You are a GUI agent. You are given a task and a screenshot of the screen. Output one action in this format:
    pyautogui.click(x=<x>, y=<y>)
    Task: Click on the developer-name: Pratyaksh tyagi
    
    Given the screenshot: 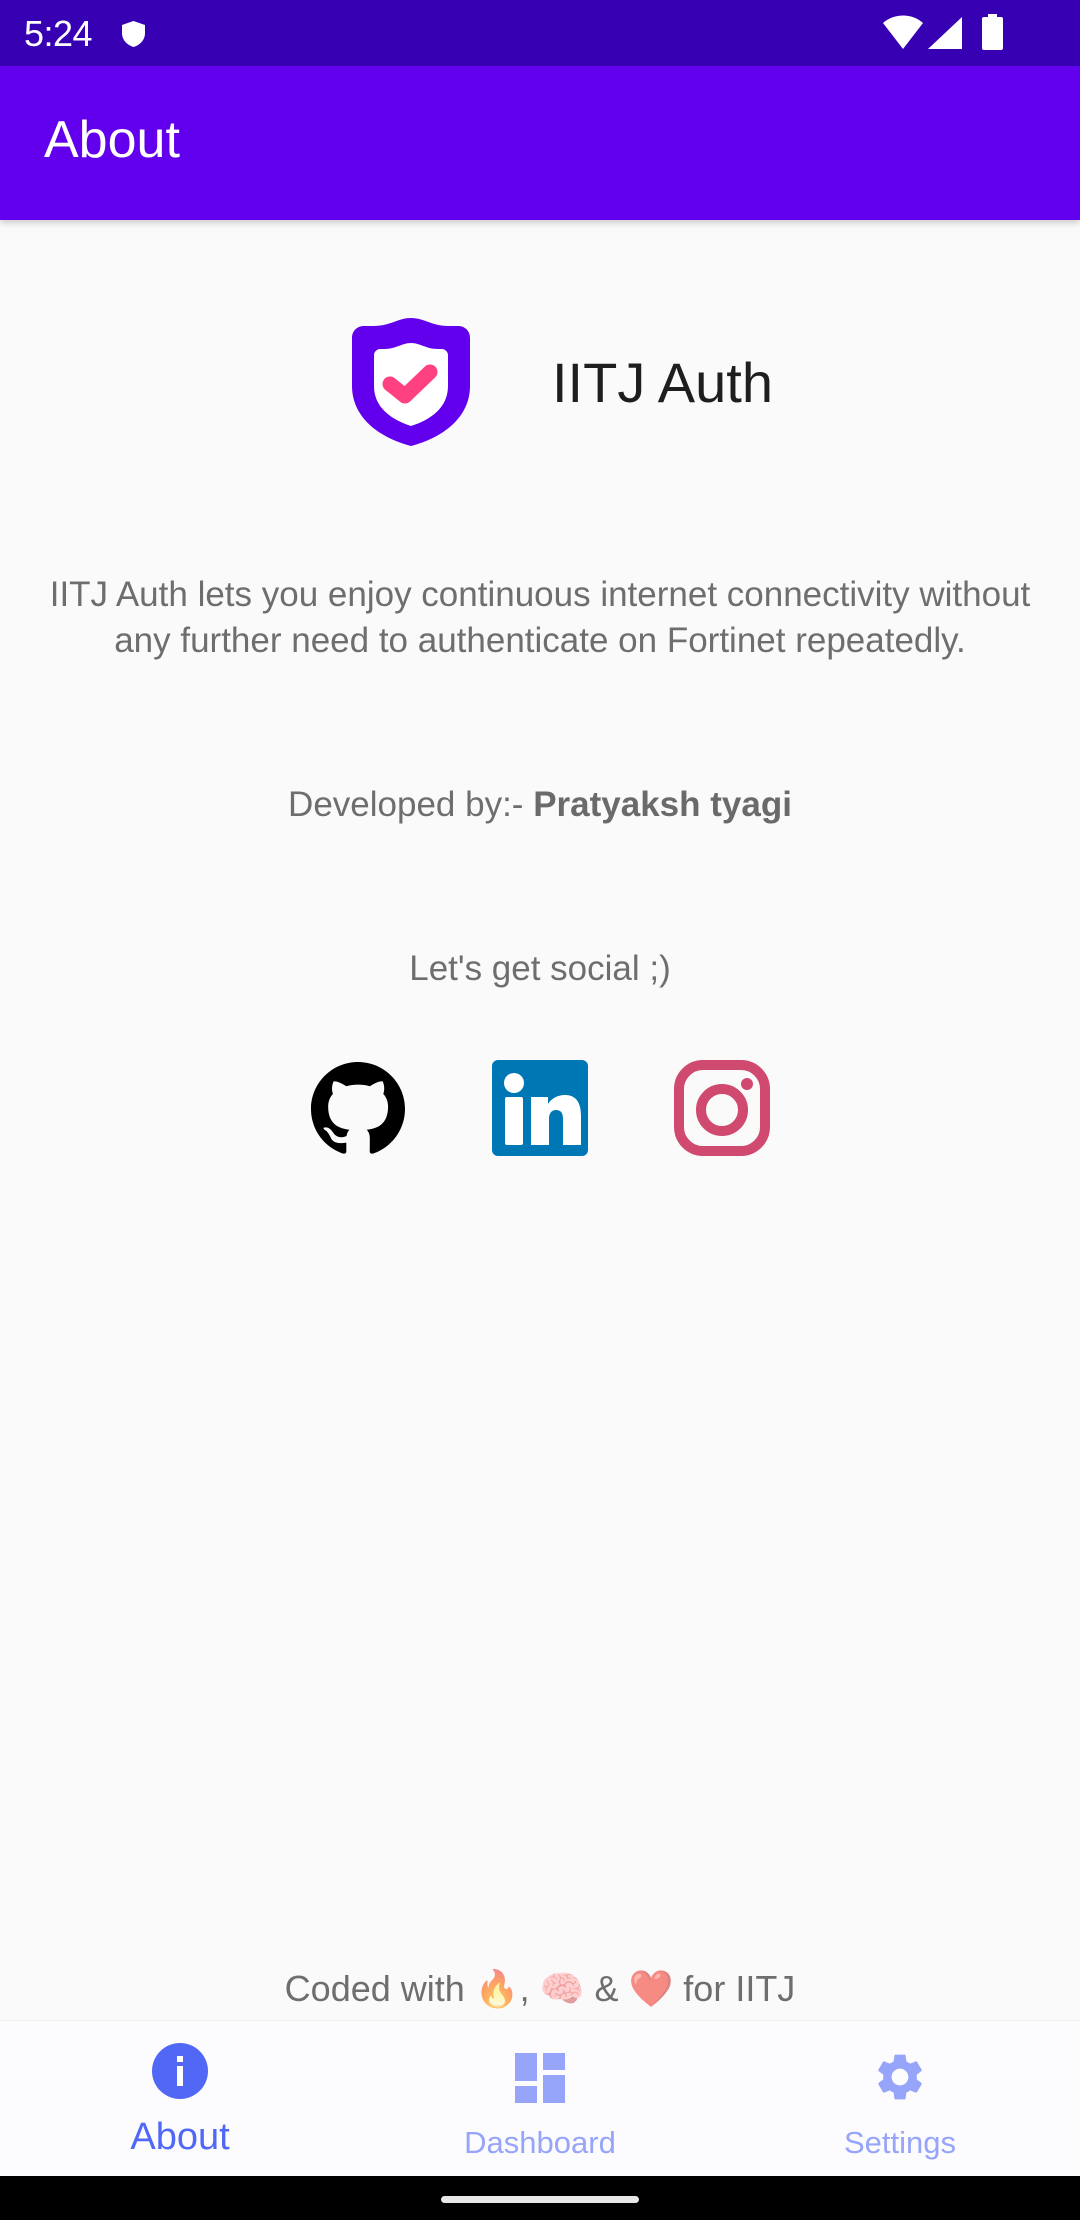 What is the action you would take?
    pyautogui.click(x=662, y=804)
    